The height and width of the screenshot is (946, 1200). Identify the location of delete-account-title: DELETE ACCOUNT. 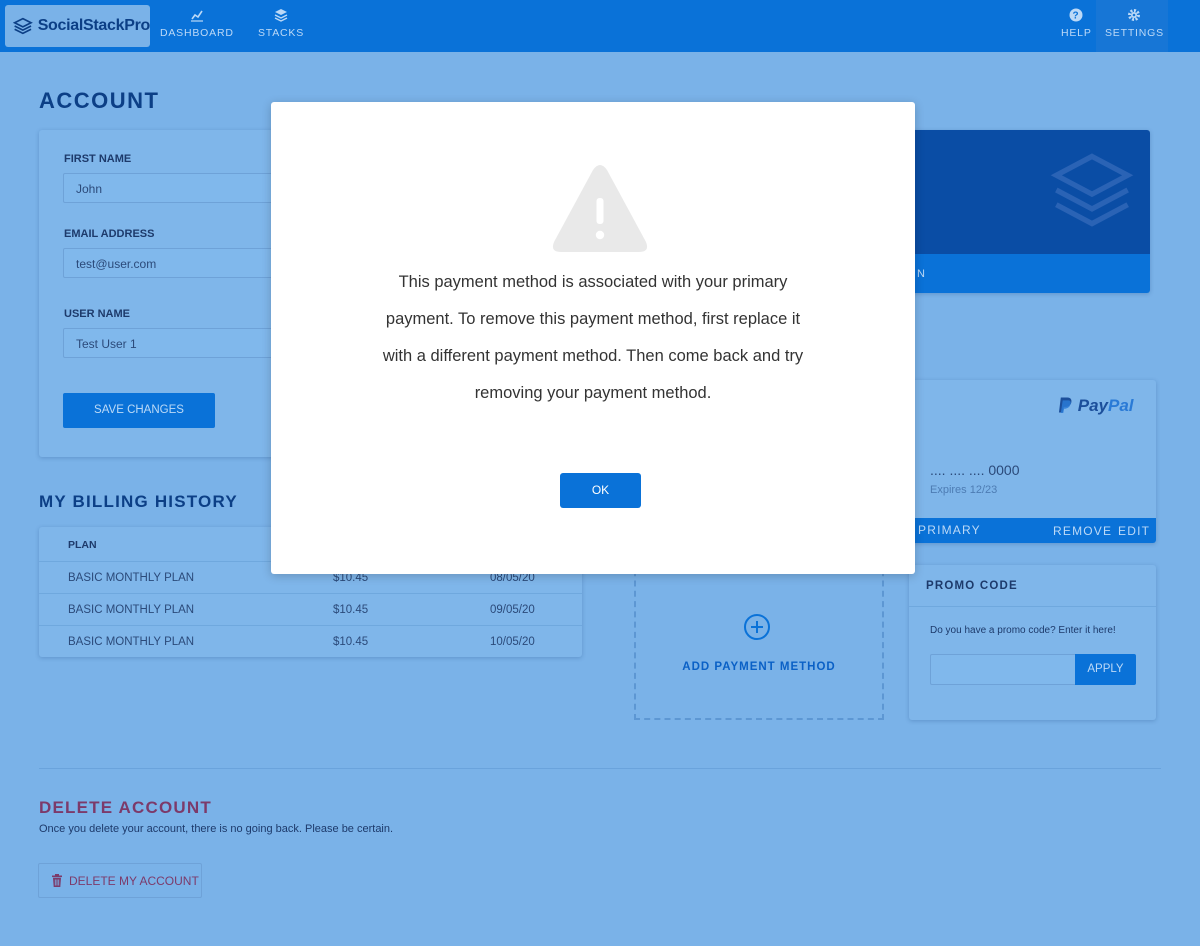
(125, 807).